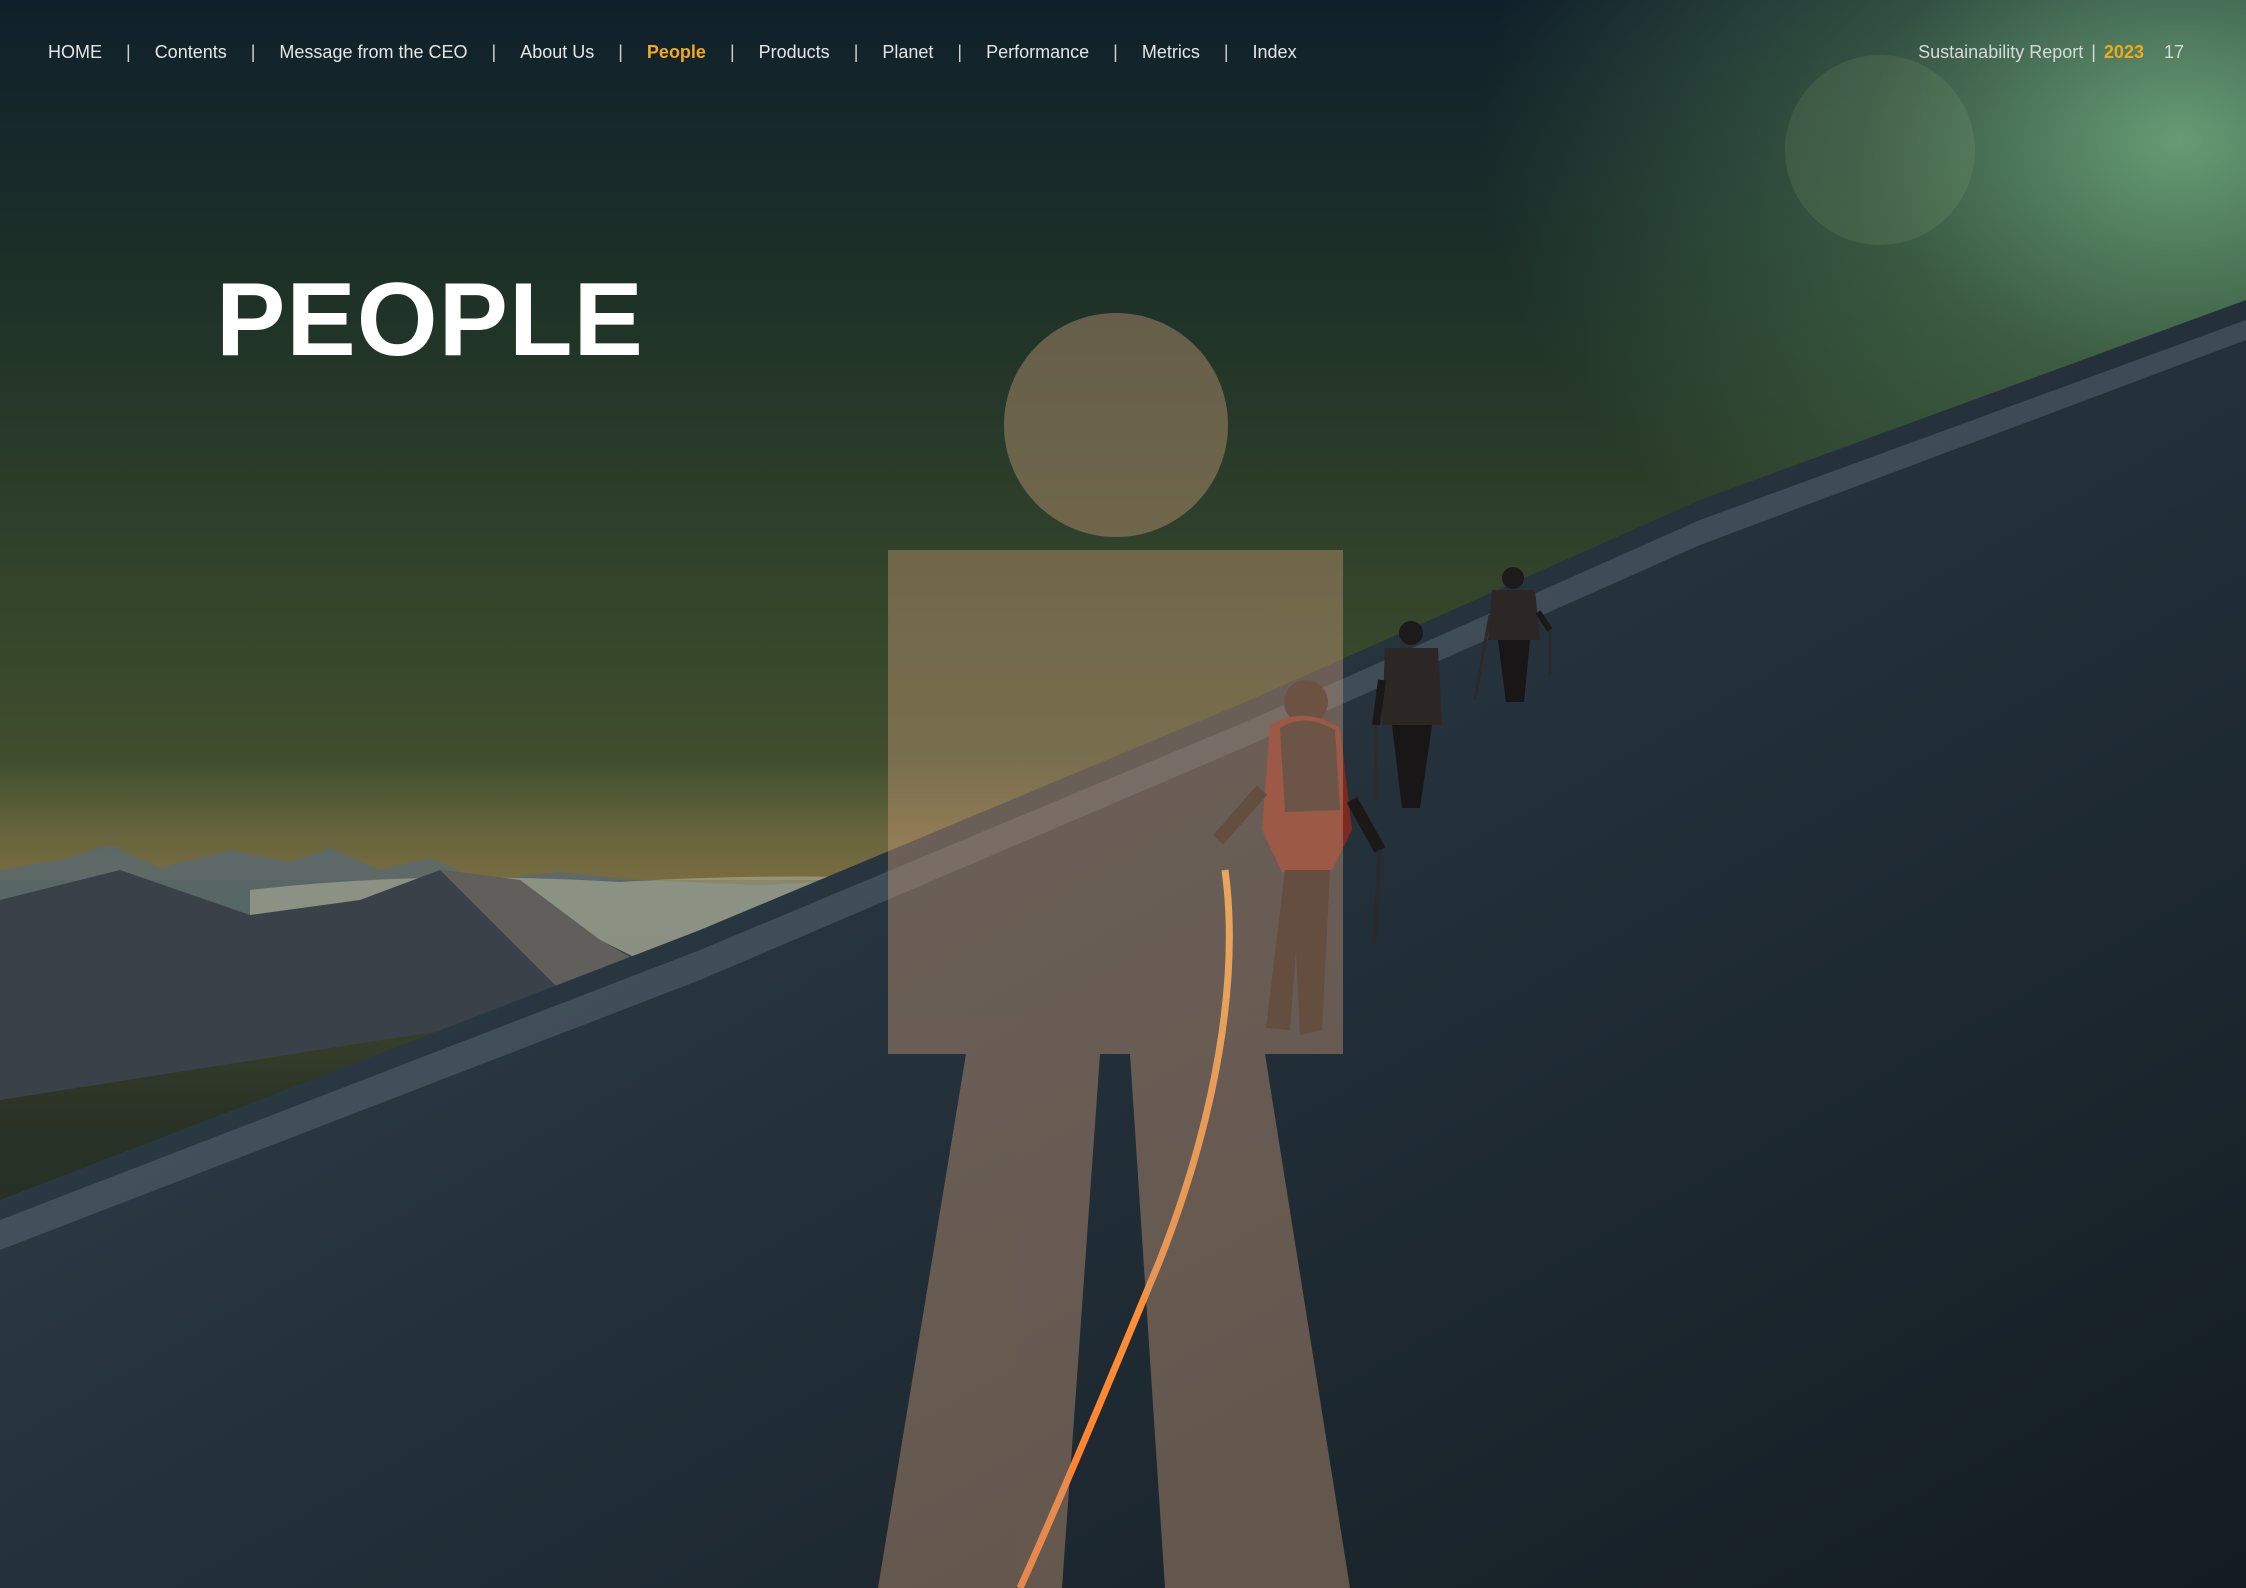 The height and width of the screenshot is (1588, 2246). I want to click on page-number: 17, so click(2173, 52).